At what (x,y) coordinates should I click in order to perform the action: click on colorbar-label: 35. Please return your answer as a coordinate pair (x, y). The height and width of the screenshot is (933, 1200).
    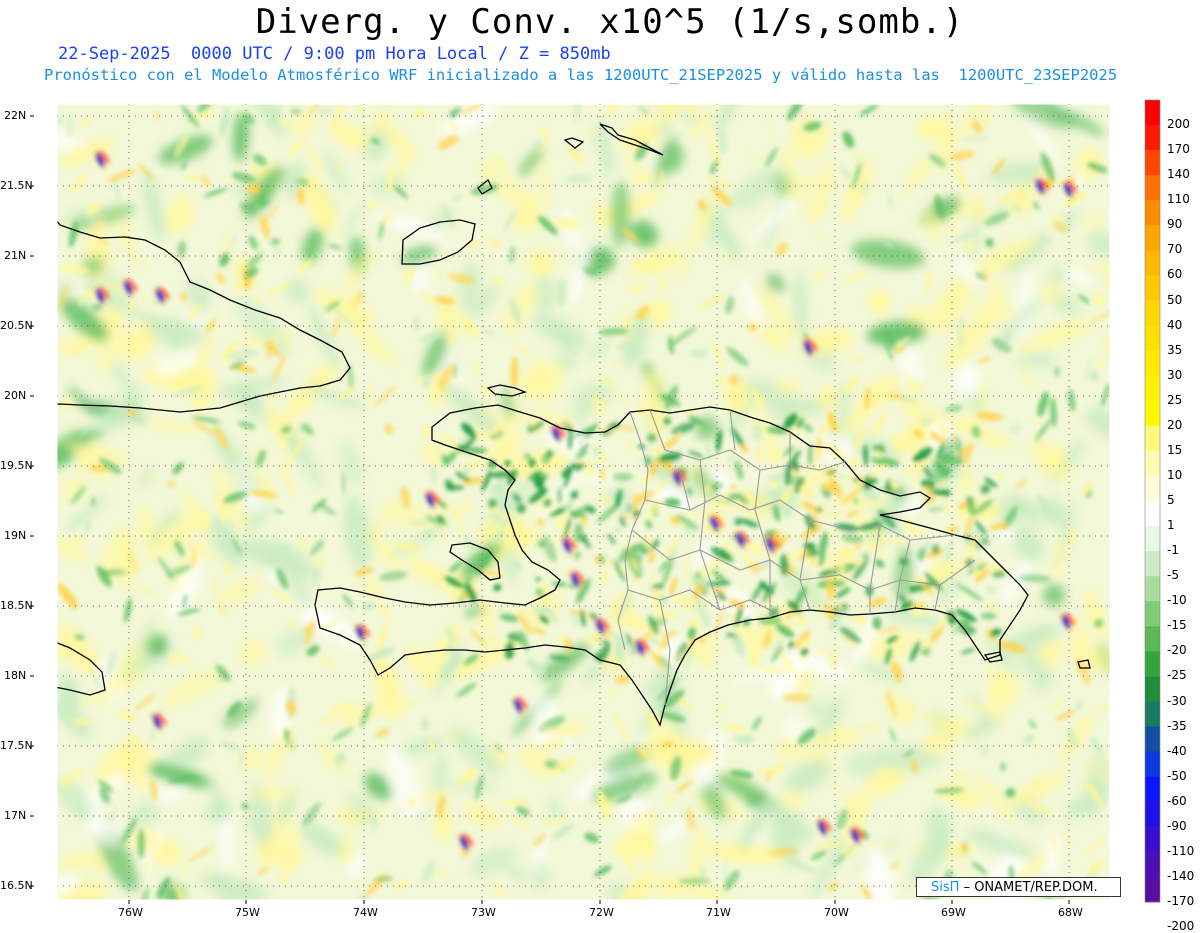
    Looking at the image, I should click on (1175, 349).